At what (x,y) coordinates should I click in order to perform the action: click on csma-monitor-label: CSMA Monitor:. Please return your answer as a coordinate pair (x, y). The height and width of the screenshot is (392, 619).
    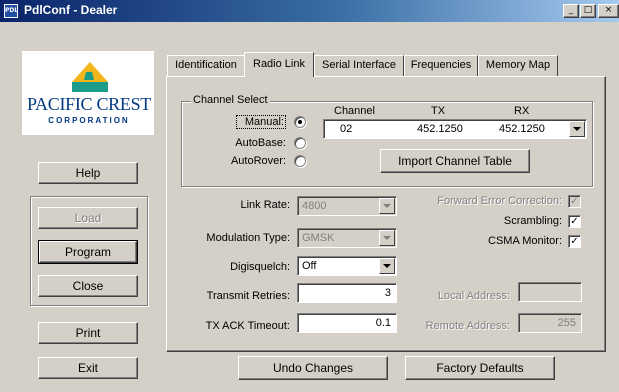
    Looking at the image, I should click on (525, 241).